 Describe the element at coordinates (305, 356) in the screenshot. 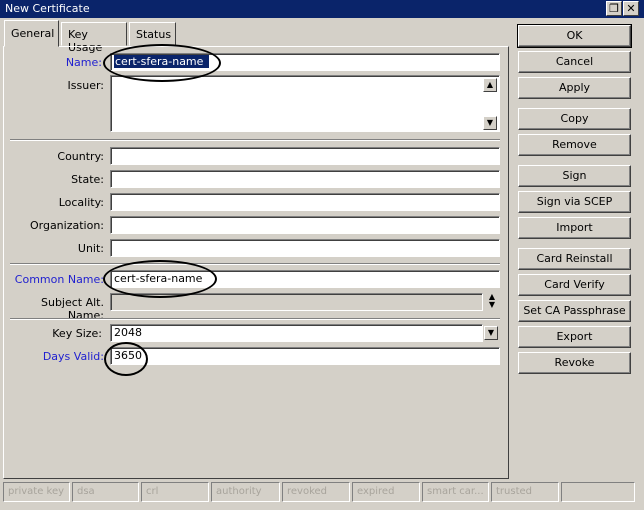

I see `days-valid-field: 3650` at that location.